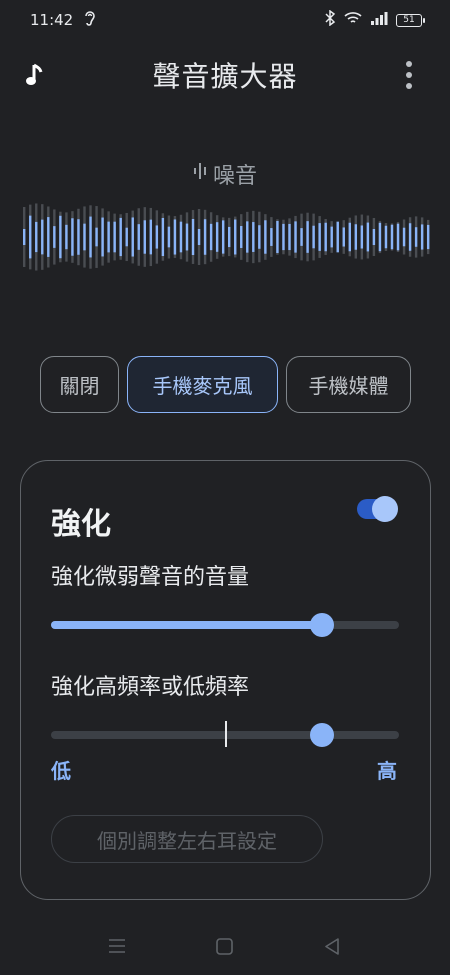  Describe the element at coordinates (409, 75) in the screenshot. I see `more-options-icon` at that location.